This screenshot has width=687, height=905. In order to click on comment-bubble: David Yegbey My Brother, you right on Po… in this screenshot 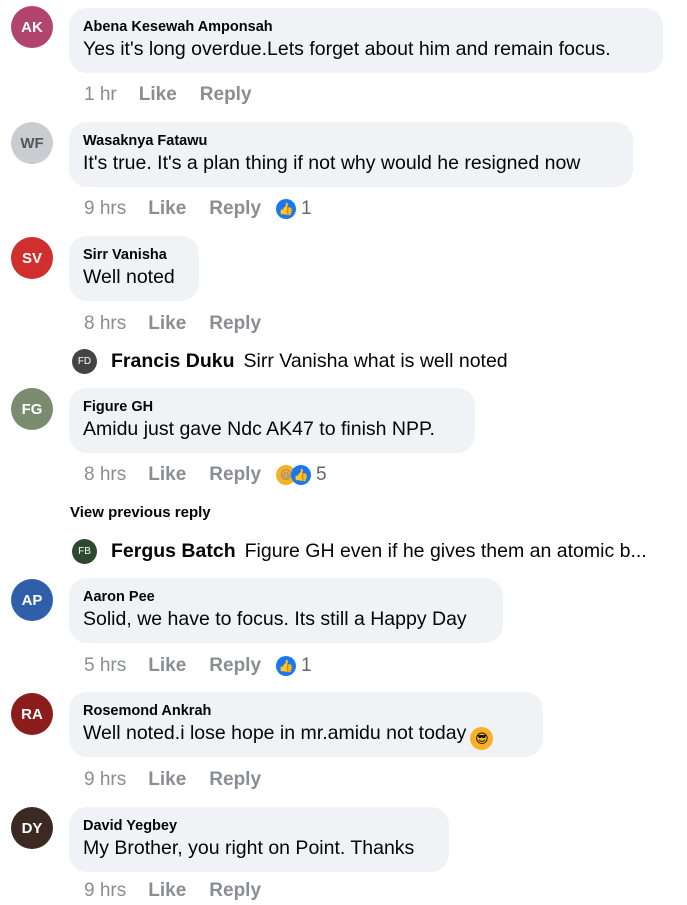, I will do `click(259, 839)`.